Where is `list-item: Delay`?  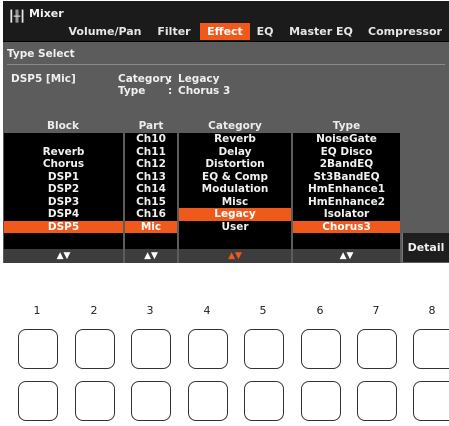 list-item: Delay is located at coordinates (235, 152).